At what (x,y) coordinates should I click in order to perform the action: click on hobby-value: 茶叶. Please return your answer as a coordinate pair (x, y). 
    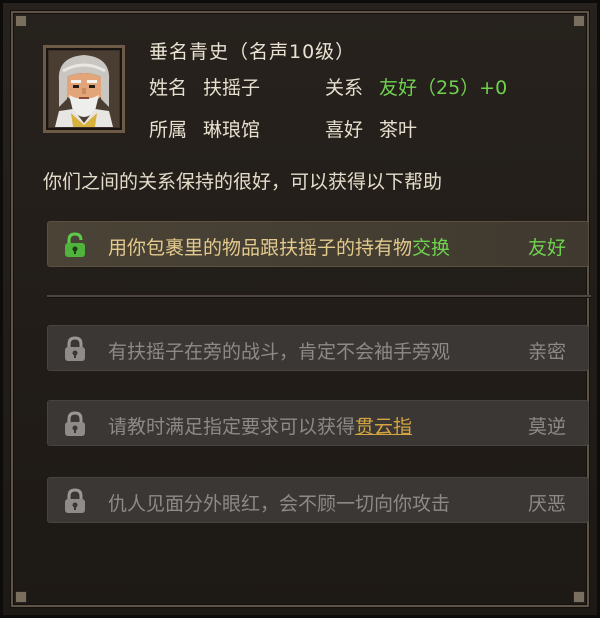
    Looking at the image, I should click on (398, 130).